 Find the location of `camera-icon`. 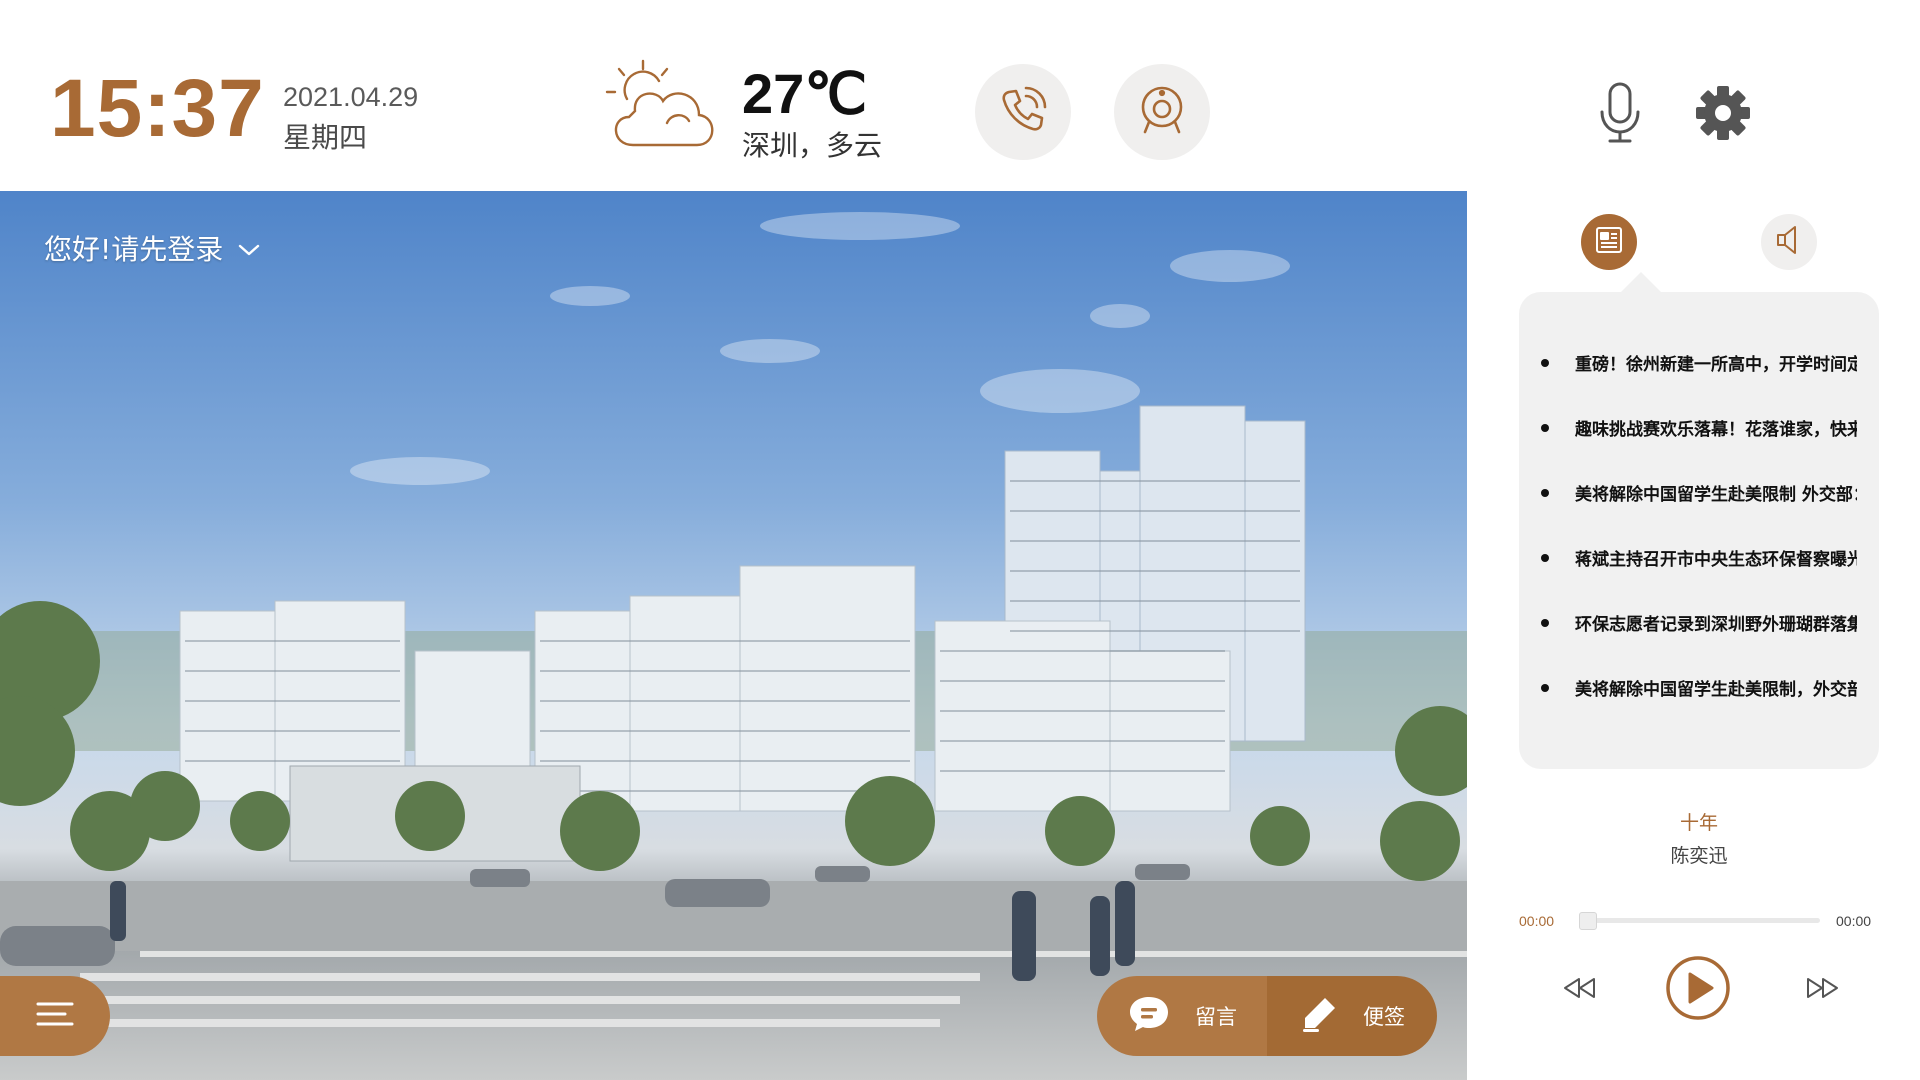

camera-icon is located at coordinates (1162, 112).